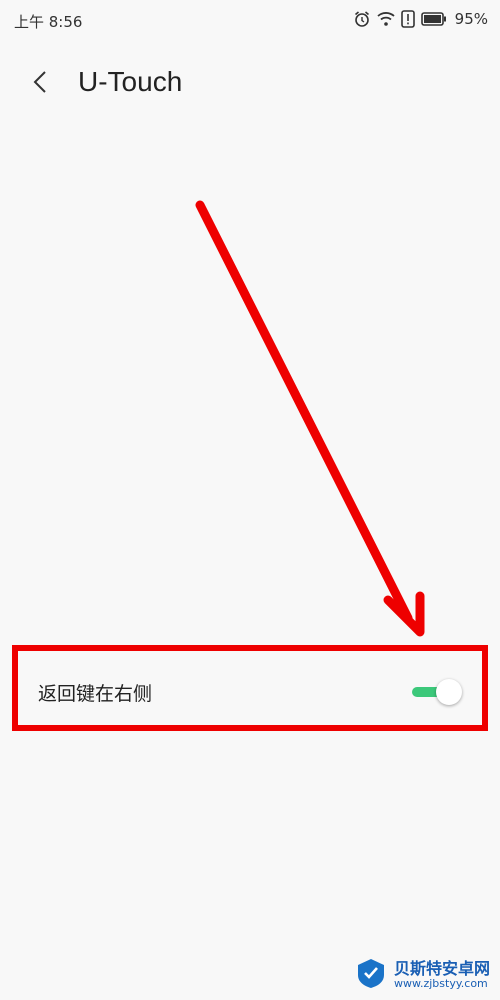 The height and width of the screenshot is (1000, 500). I want to click on alarm-icon, so click(362, 19).